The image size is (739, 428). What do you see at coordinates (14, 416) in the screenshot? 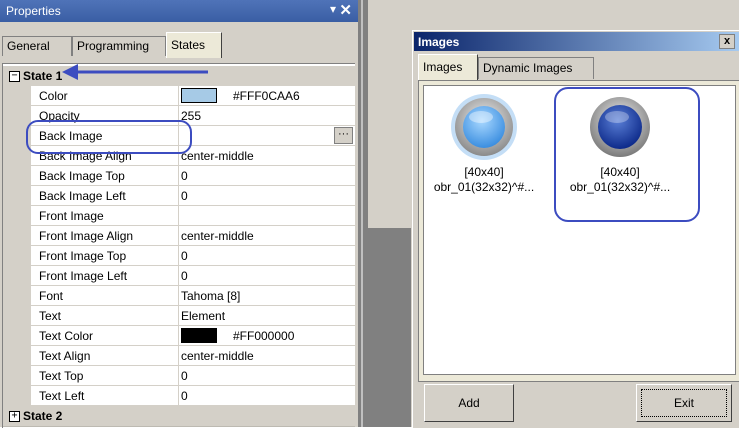
I see `expand-icon: +` at bounding box center [14, 416].